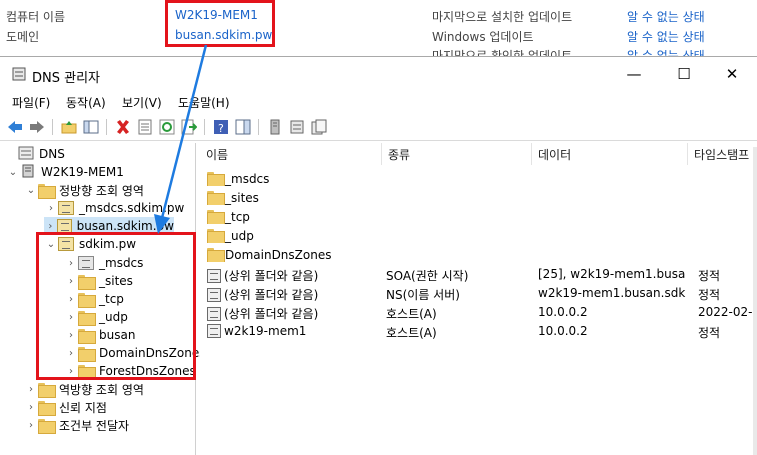 This screenshot has height=455, width=757. Describe the element at coordinates (294, 179) in the screenshot. I see `list-item-name: _msdcs` at that location.